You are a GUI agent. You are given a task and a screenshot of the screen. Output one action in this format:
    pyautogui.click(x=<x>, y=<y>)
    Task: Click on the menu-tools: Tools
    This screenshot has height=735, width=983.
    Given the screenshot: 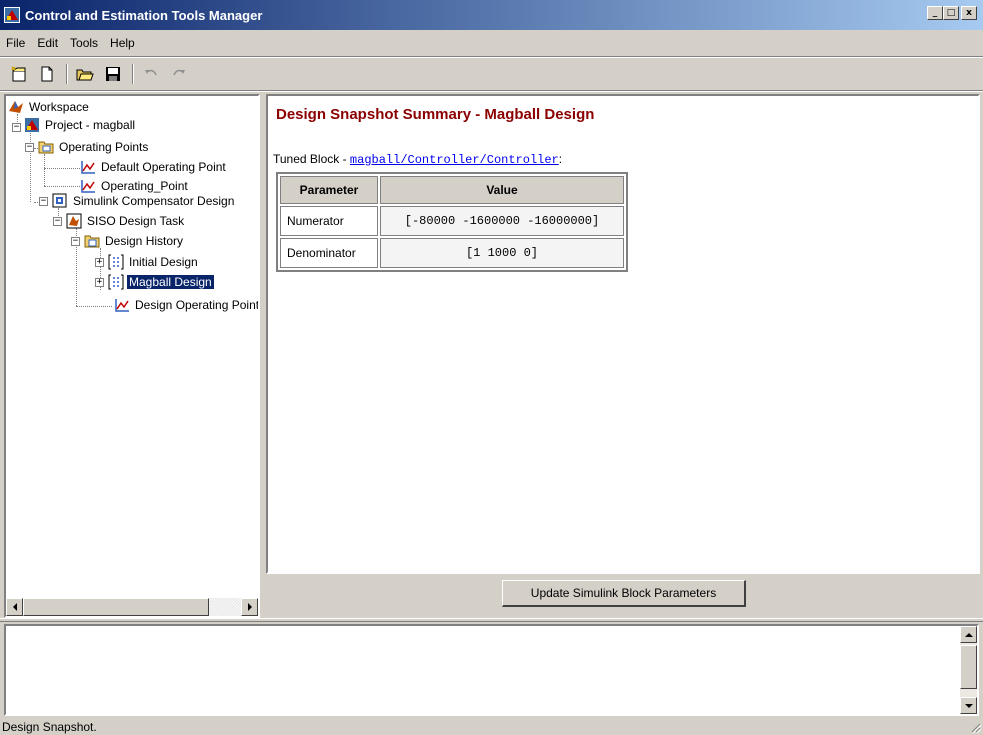 What is the action you would take?
    pyautogui.click(x=84, y=43)
    